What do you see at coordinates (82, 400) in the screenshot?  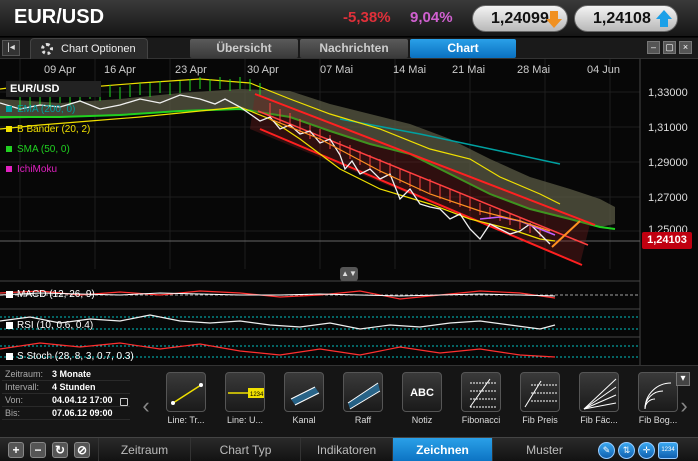 I see `from-value: 04.04.12 17:00` at bounding box center [82, 400].